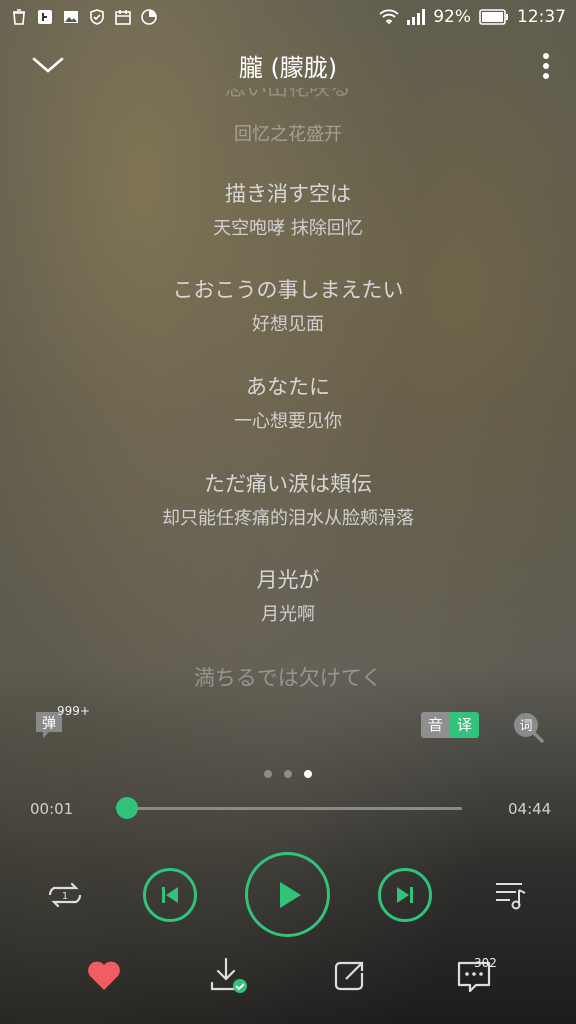  I want to click on song-title: 朧 (朦胧), so click(288, 68).